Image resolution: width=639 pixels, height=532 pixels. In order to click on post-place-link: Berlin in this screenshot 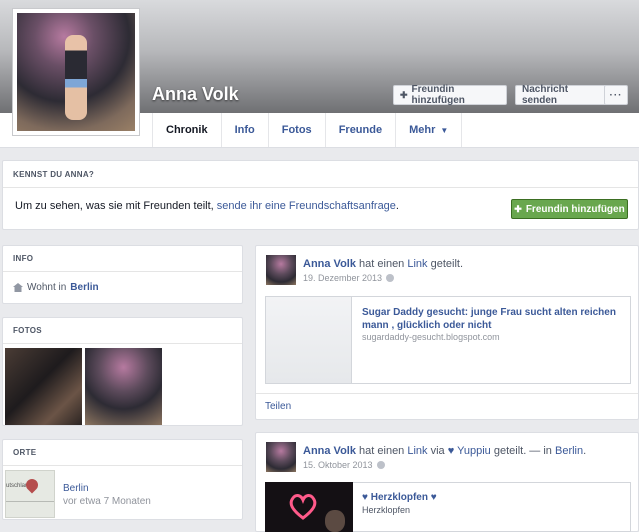, I will do `click(569, 451)`.